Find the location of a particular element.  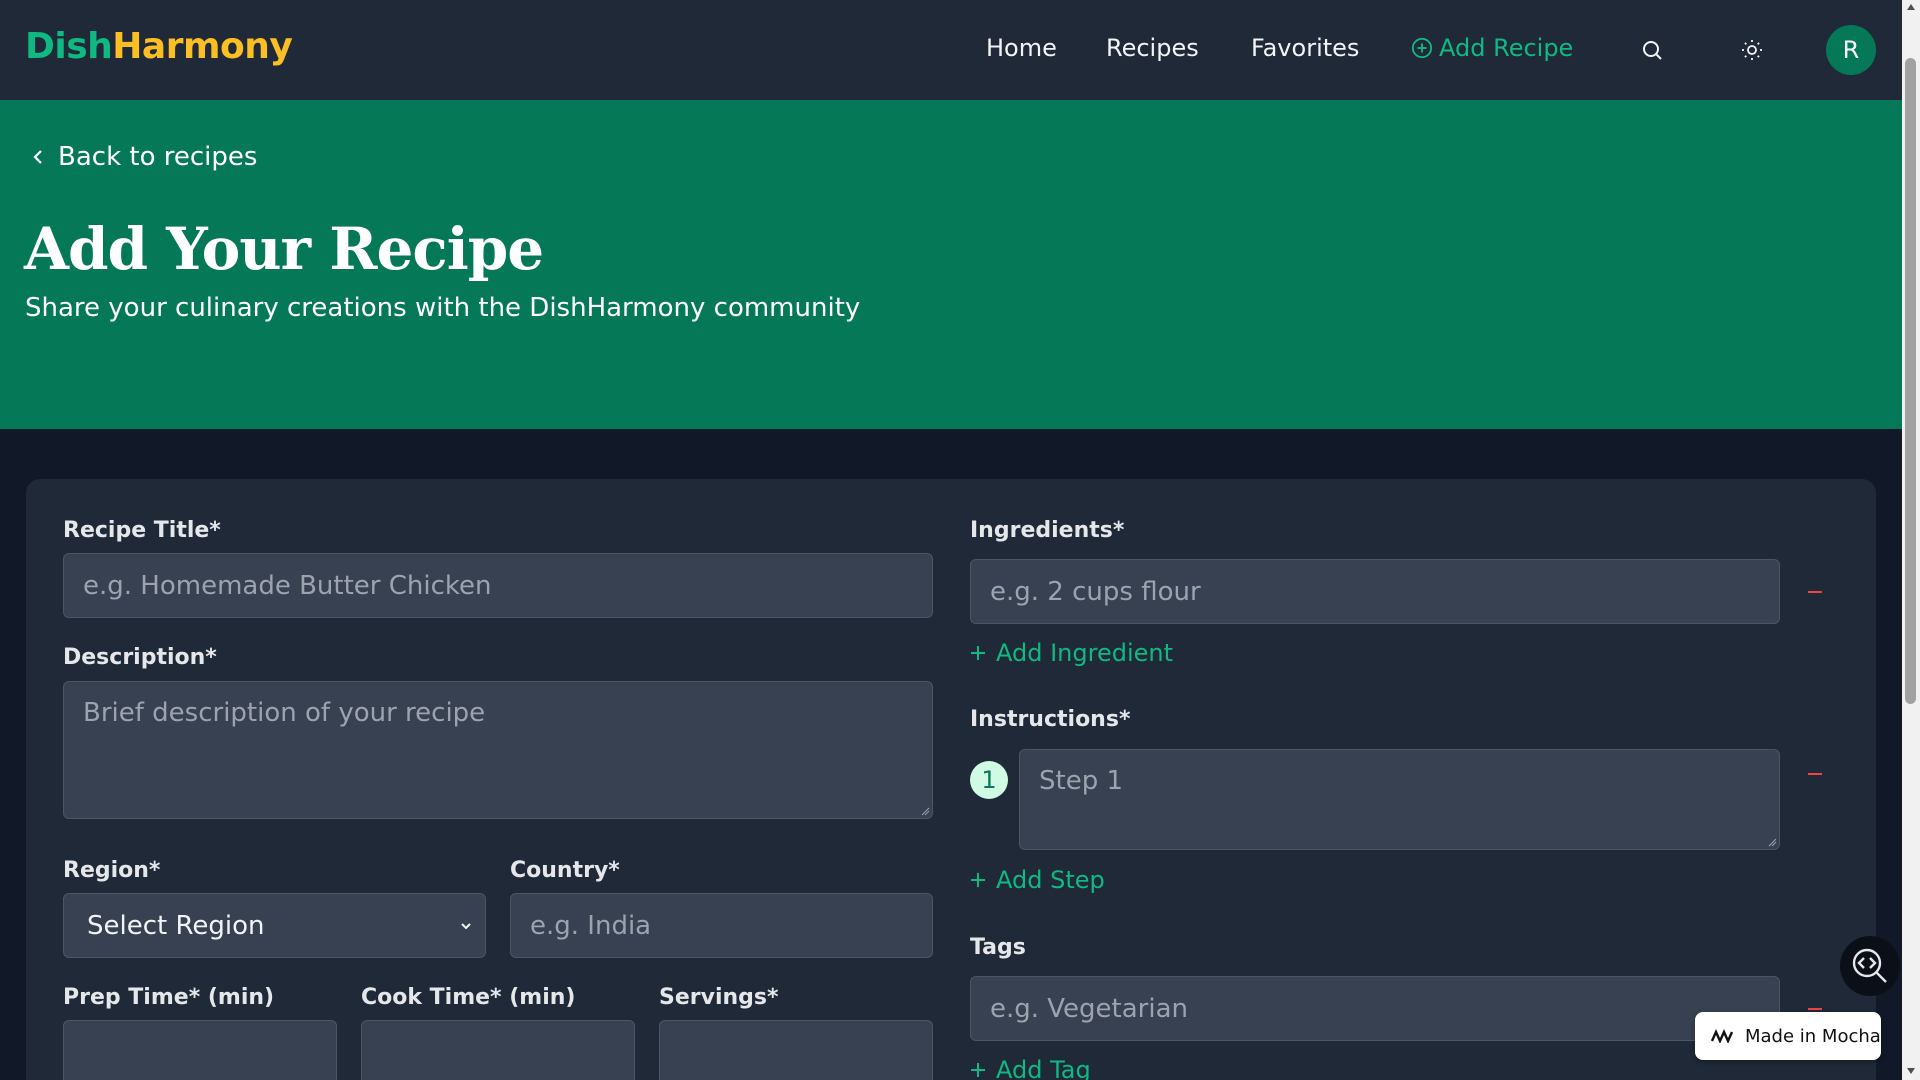

servings-input is located at coordinates (796, 1050).